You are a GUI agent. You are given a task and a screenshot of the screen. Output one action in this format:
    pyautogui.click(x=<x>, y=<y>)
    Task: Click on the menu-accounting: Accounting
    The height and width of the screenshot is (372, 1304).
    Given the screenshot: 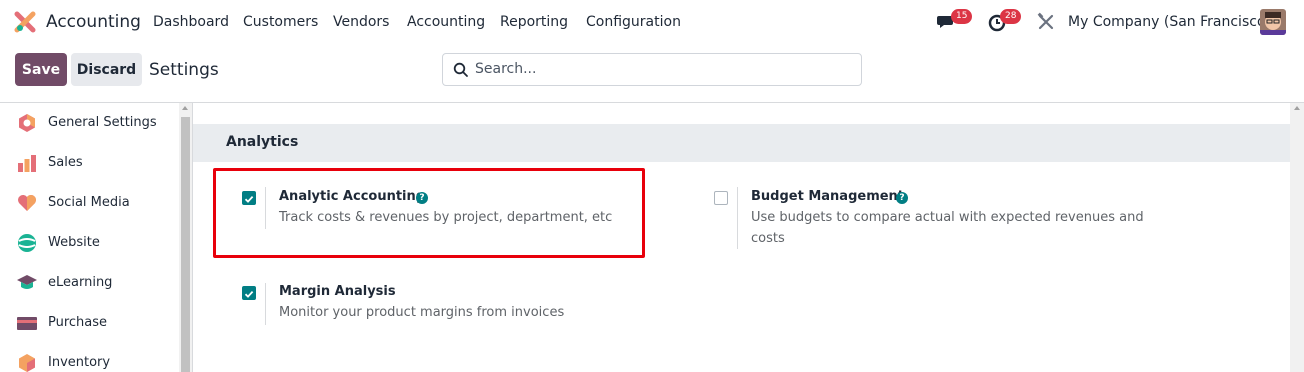 What is the action you would take?
    pyautogui.click(x=446, y=22)
    